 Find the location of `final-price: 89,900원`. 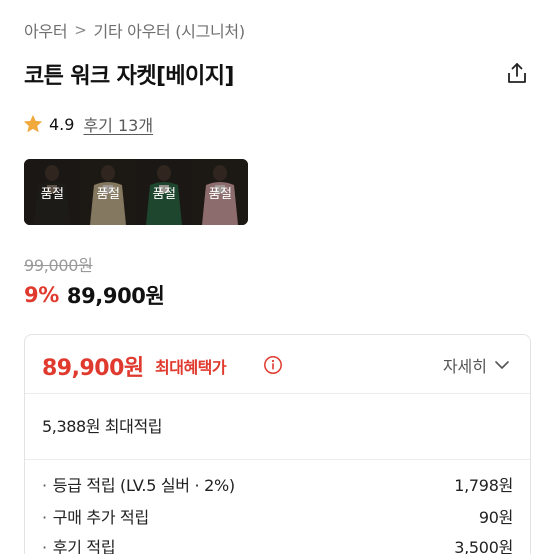

final-price: 89,900원 is located at coordinates (115, 296).